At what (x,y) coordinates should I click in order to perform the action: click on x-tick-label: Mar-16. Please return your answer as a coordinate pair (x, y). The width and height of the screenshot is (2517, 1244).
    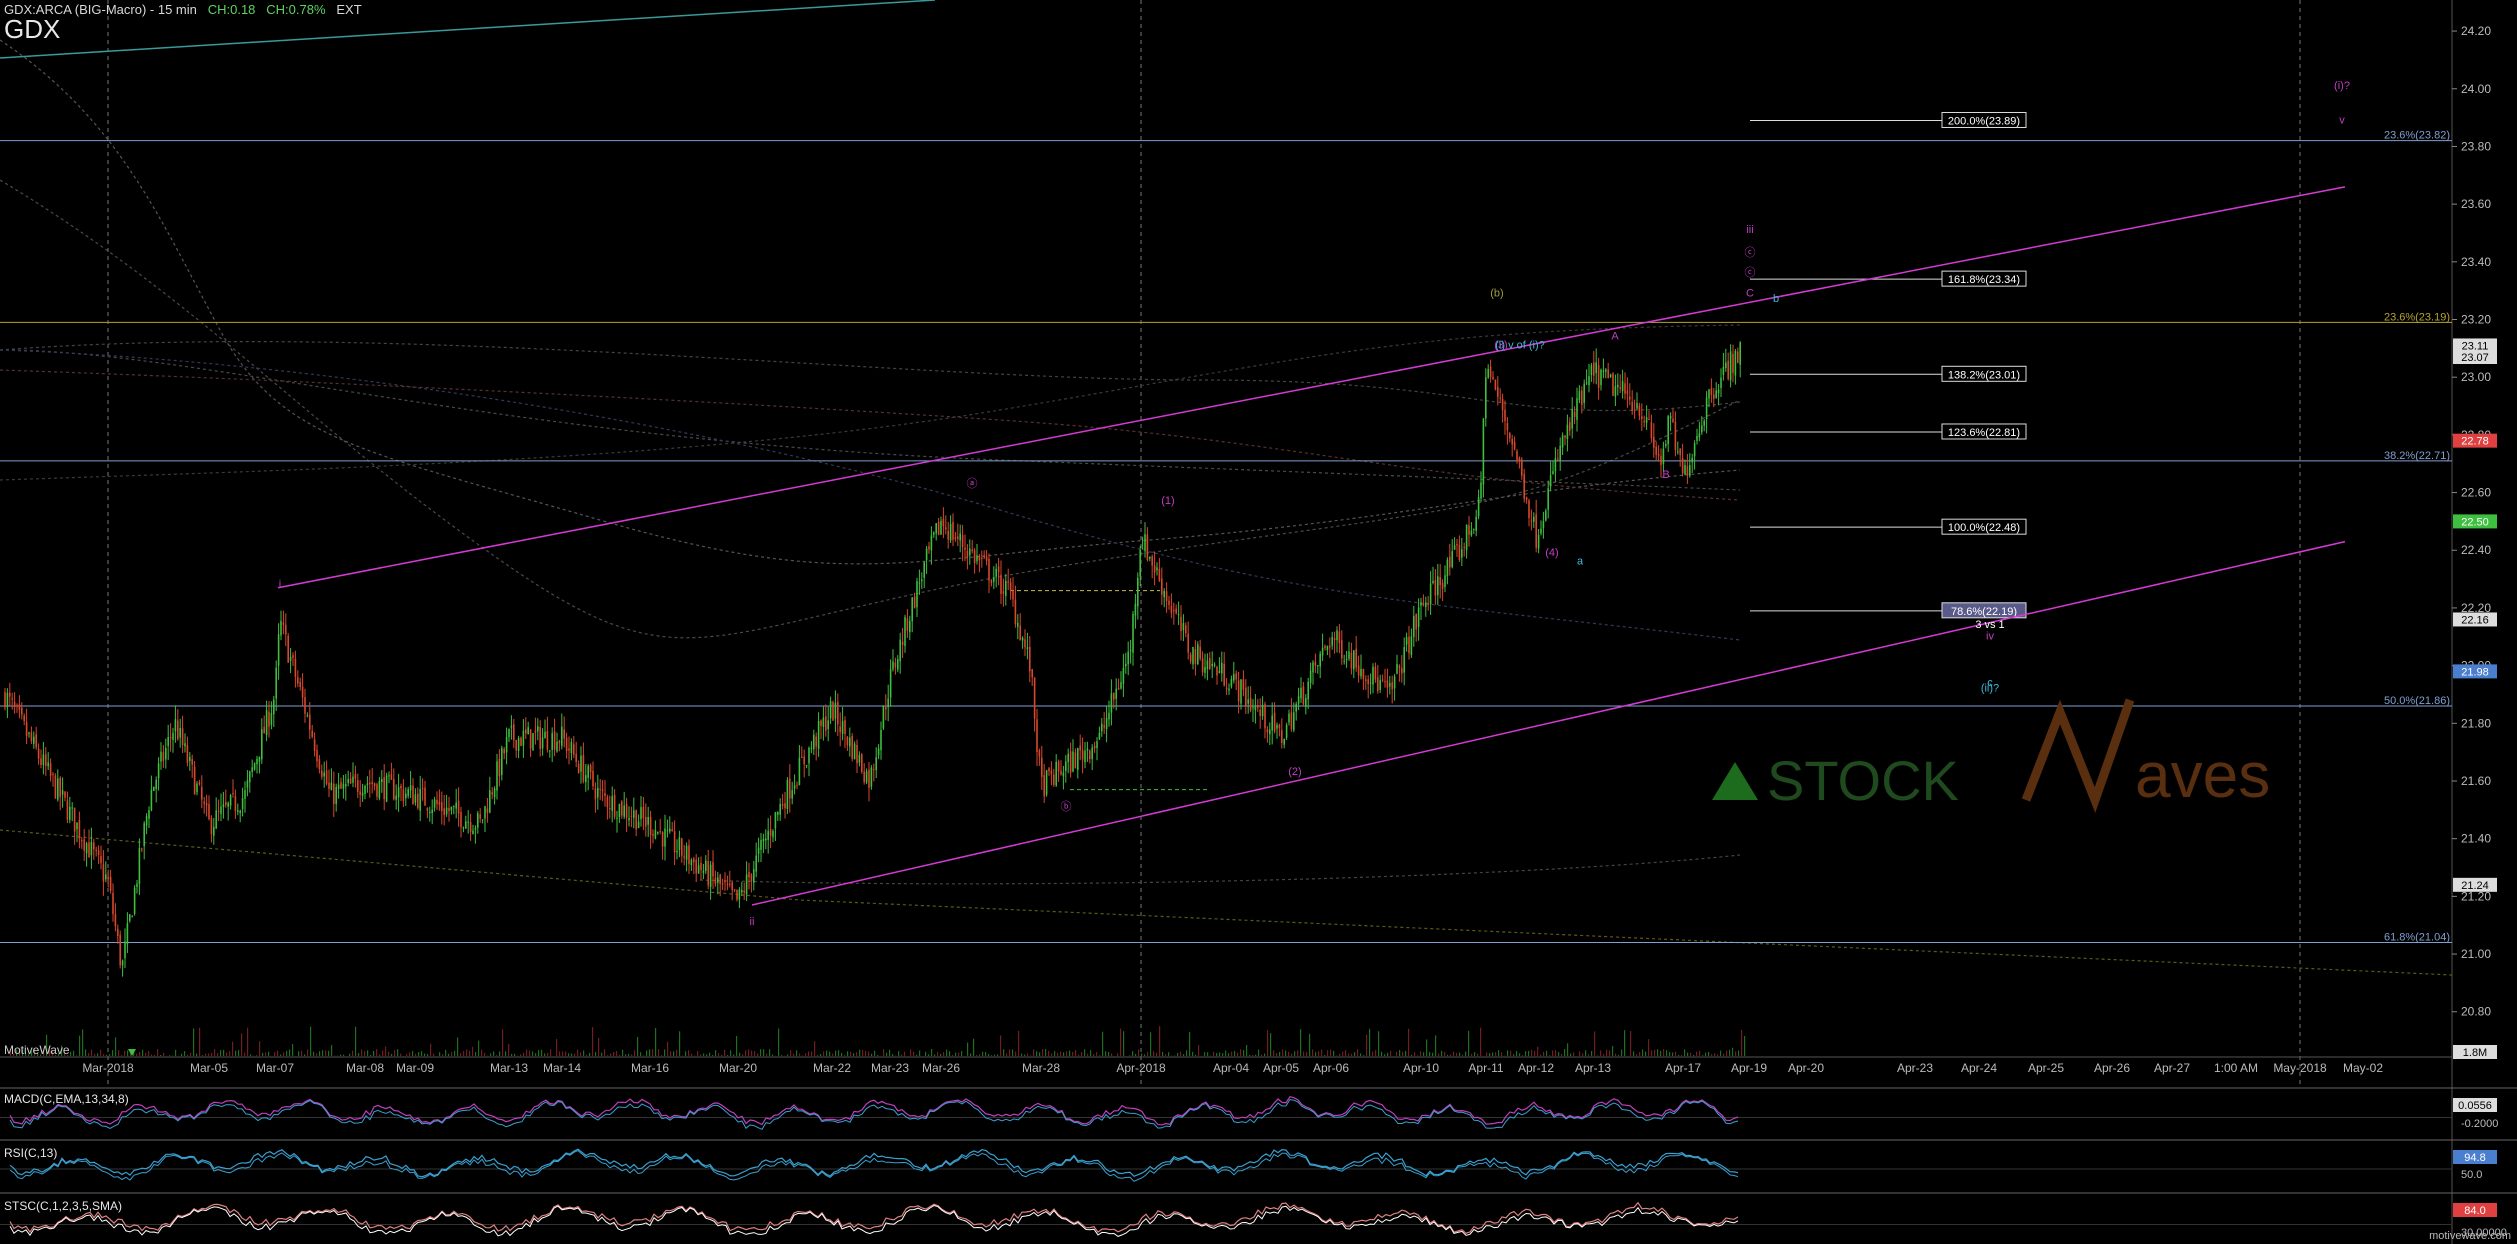
    Looking at the image, I should click on (650, 1068).